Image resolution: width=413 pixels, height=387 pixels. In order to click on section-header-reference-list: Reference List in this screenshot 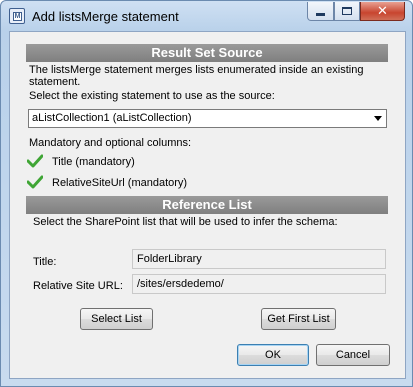, I will do `click(207, 205)`.